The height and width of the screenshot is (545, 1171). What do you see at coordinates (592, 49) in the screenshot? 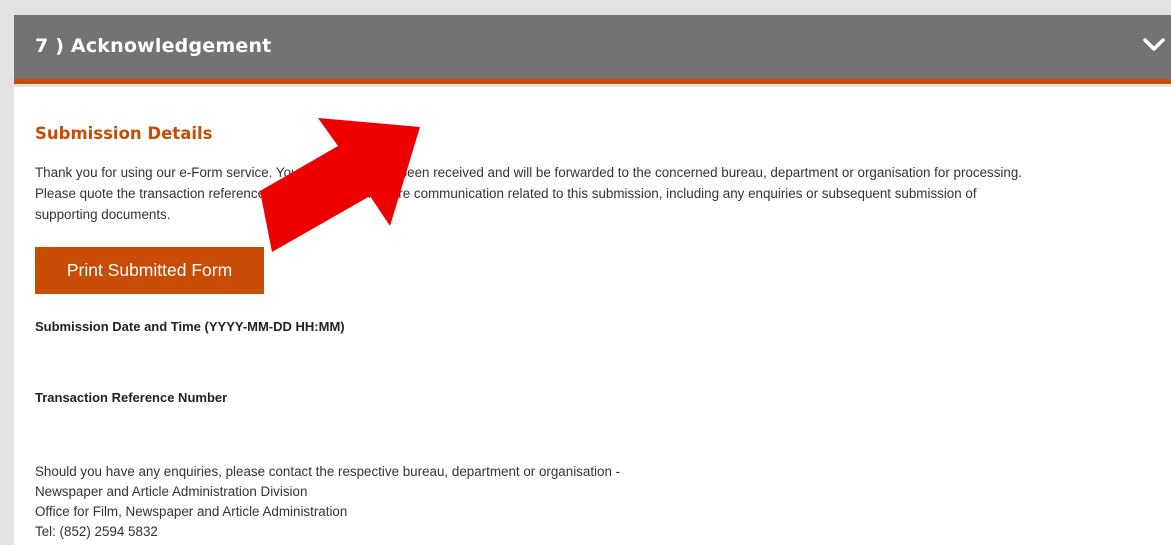
I see `section-header-acknowledgement: 7 ) Acknowledgement` at bounding box center [592, 49].